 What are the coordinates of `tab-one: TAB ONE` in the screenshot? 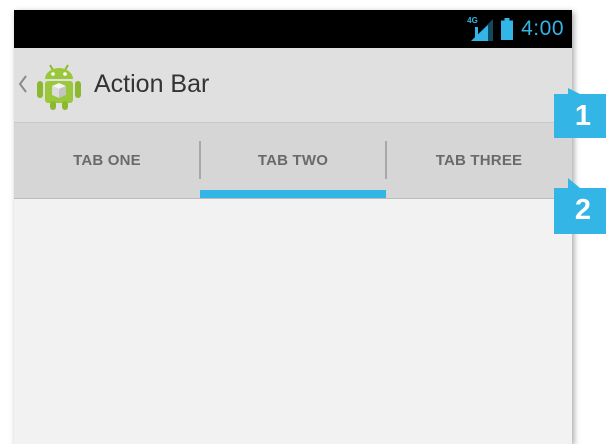 It's located at (107, 160).